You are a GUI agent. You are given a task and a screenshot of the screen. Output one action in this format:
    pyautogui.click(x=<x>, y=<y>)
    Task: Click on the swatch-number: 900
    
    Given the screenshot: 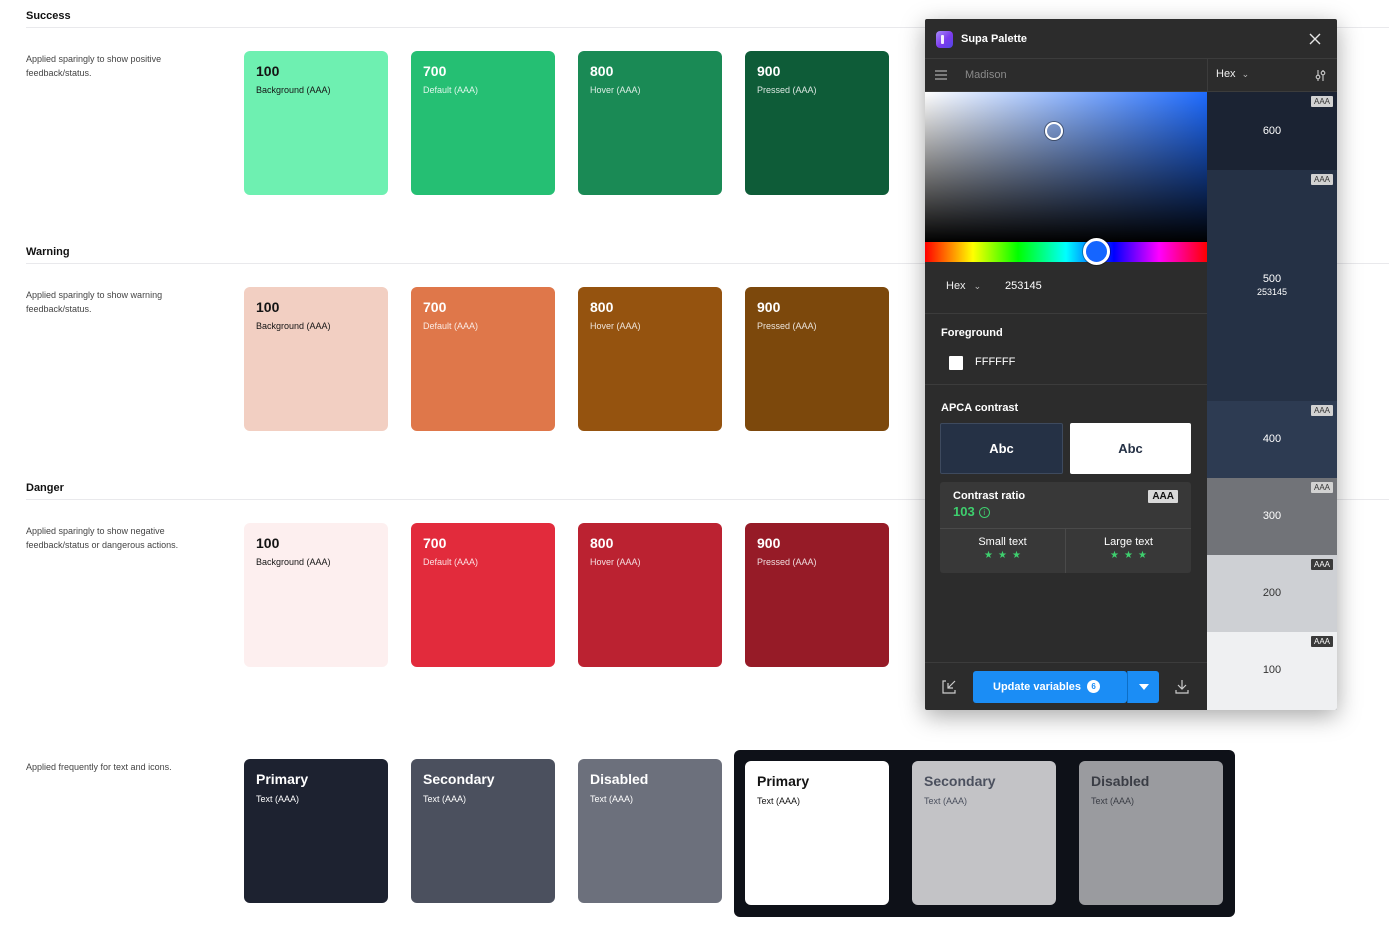 What is the action you would take?
    pyautogui.click(x=769, y=543)
    